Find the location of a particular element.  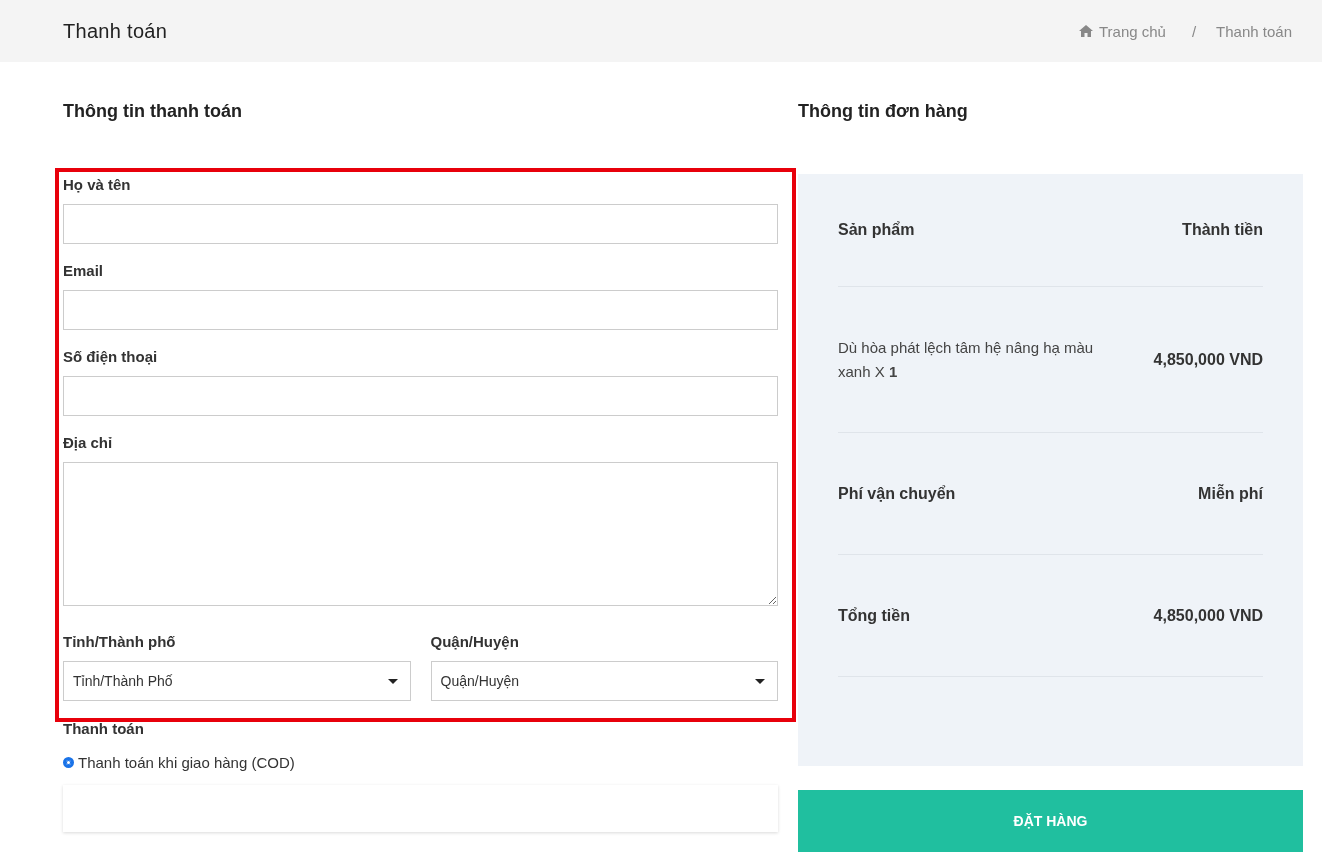

field-label: Số điện thoại is located at coordinates (111, 357).